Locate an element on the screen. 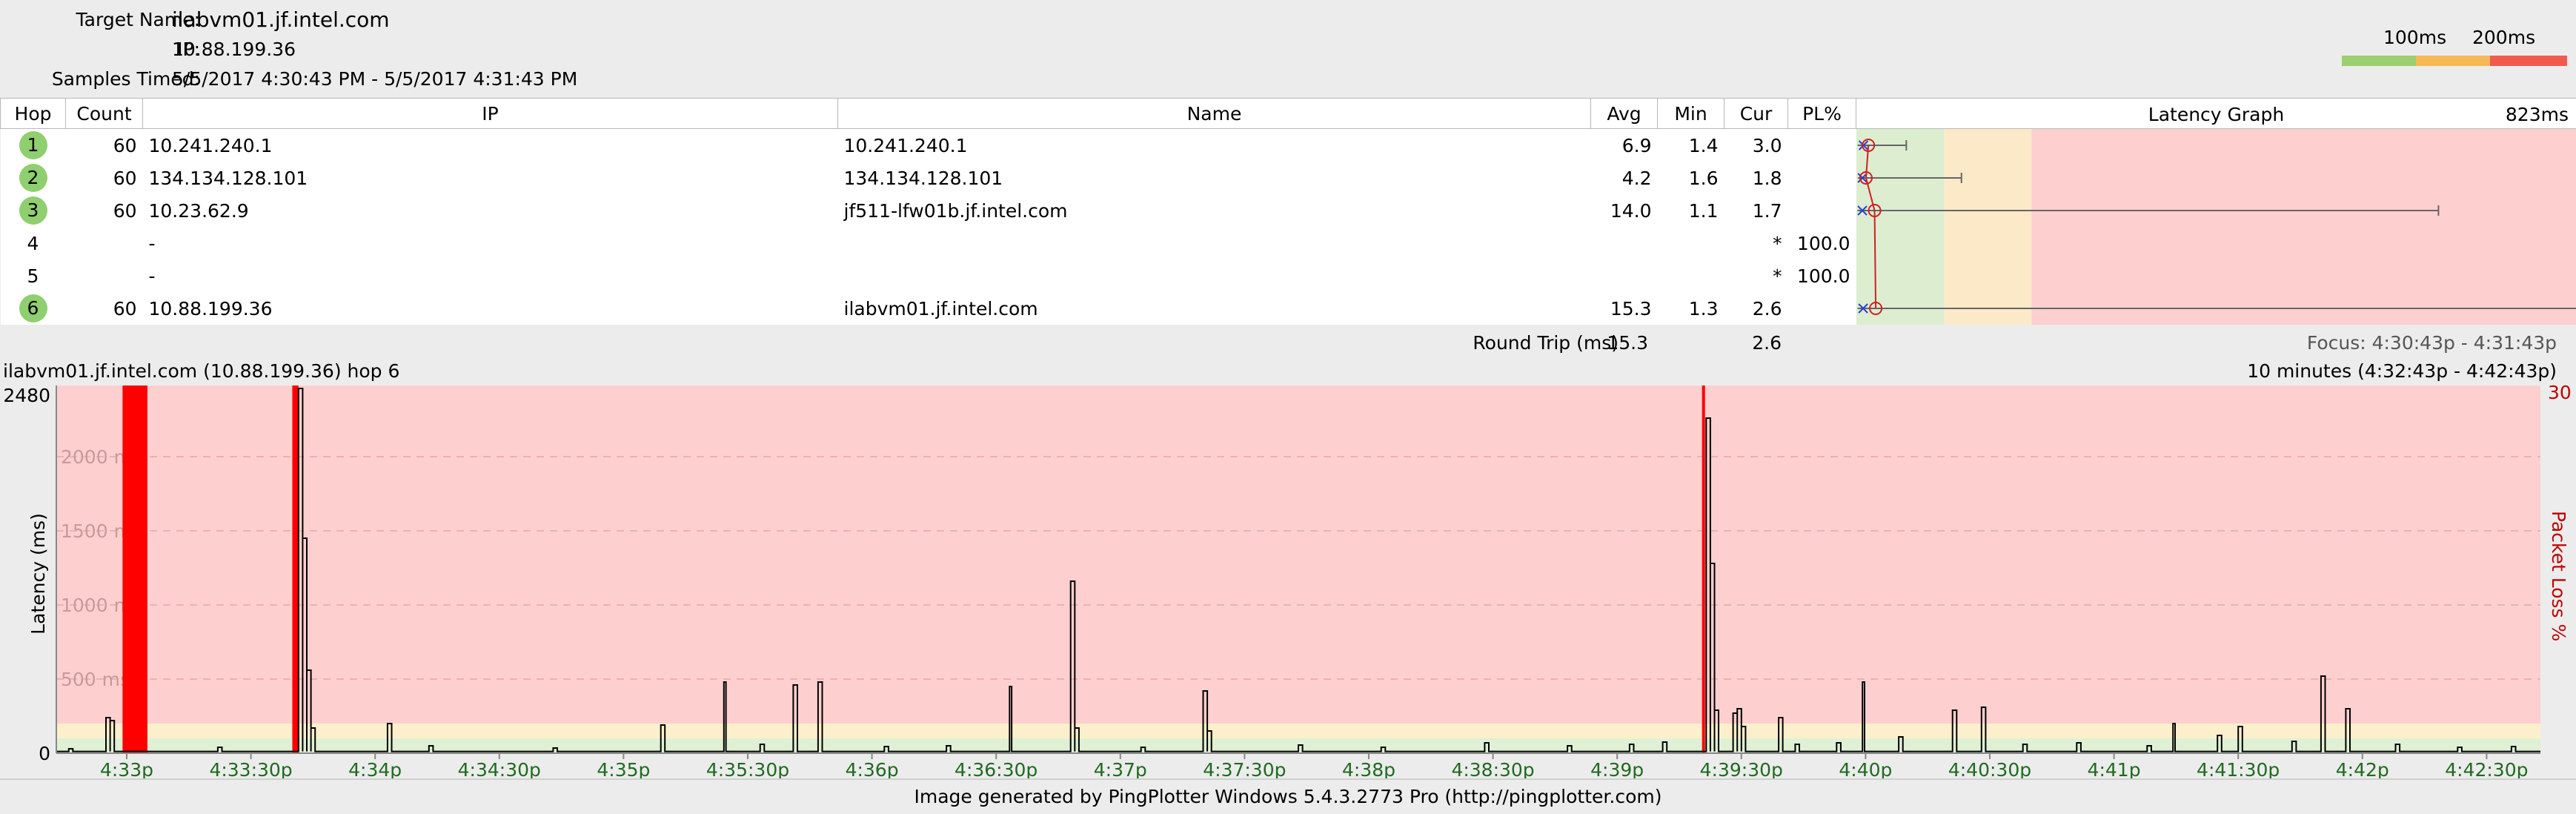 Image resolution: width=2576 pixels, height=814 pixels. chart-time-range: 10 minutes (4:32:43p - 4:42:43p) is located at coordinates (2402, 371).